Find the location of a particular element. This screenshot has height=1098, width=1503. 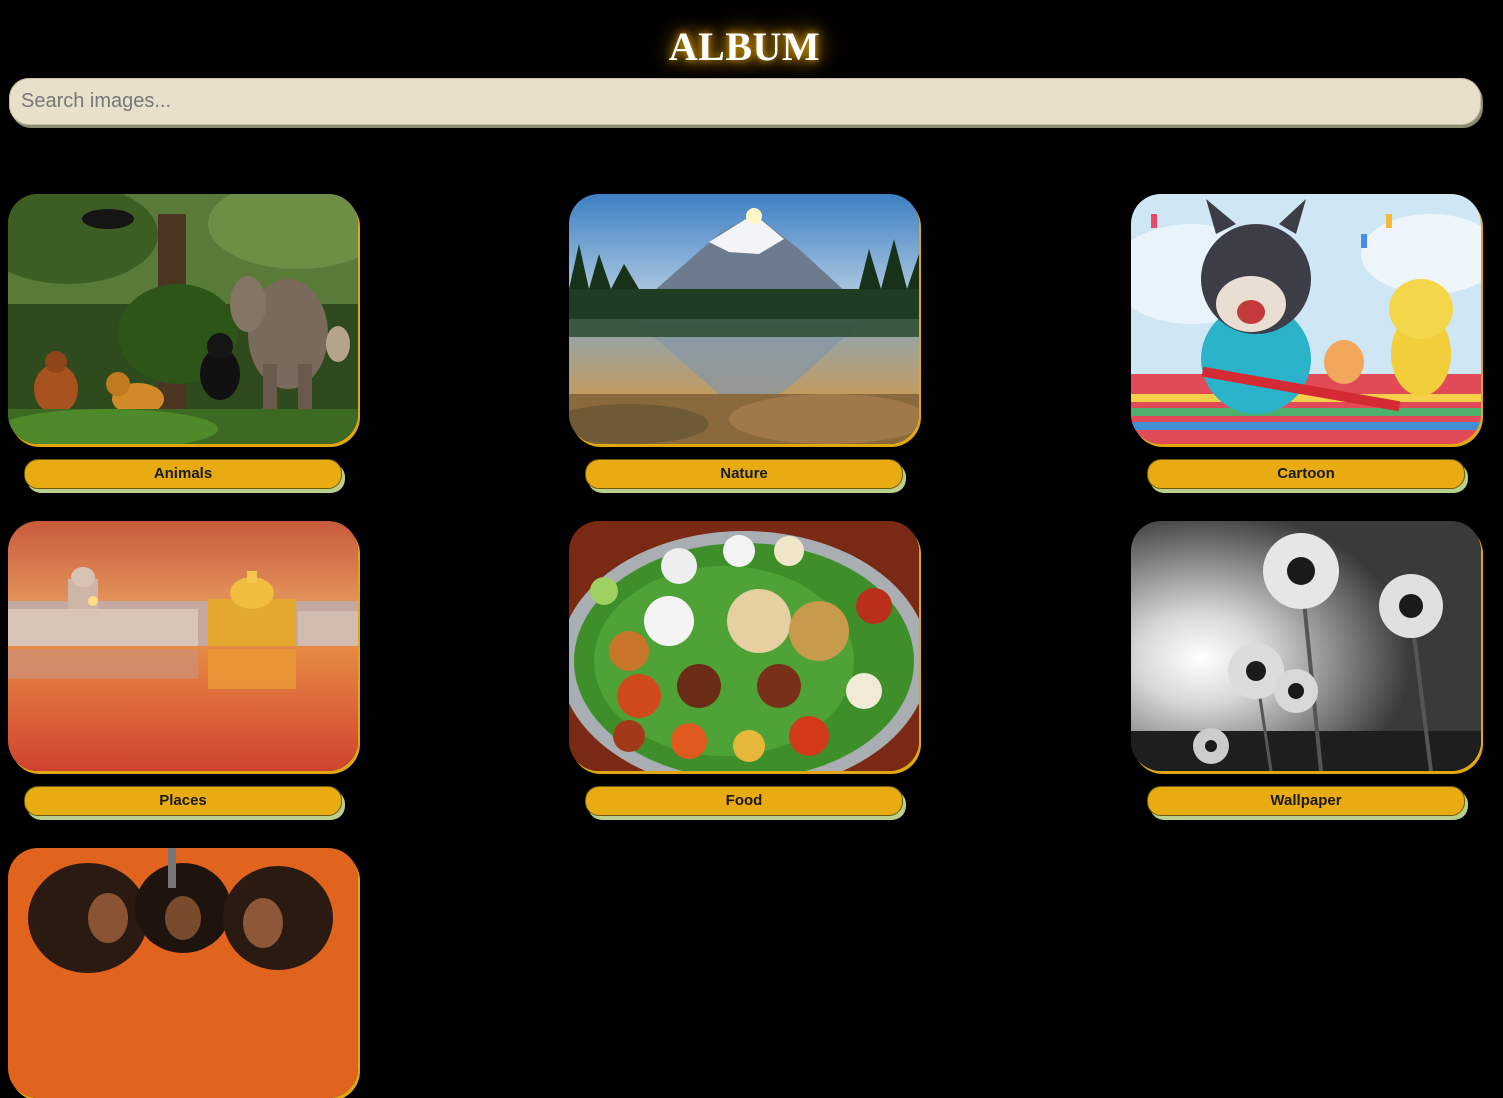

thali-platter-image is located at coordinates (744, 646).